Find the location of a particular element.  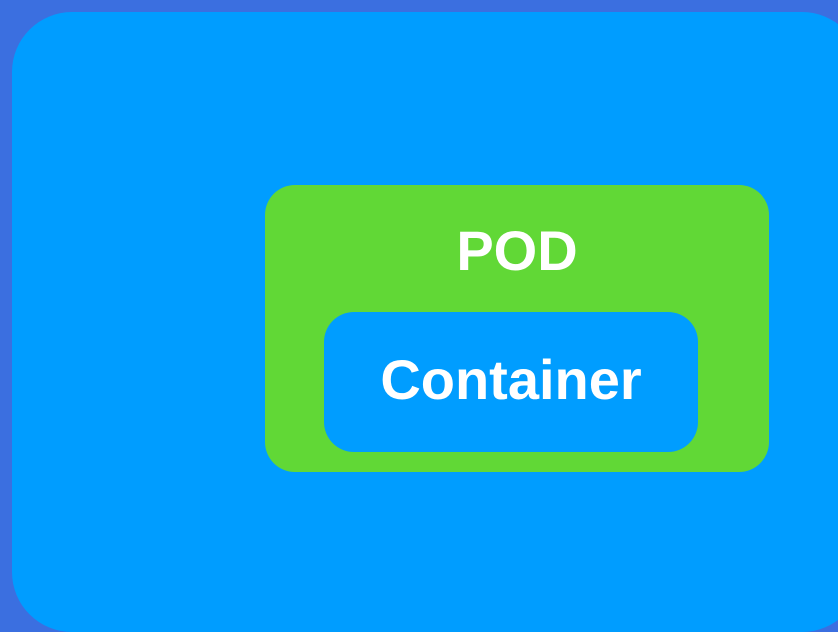

container-label: Container is located at coordinates (511, 379).